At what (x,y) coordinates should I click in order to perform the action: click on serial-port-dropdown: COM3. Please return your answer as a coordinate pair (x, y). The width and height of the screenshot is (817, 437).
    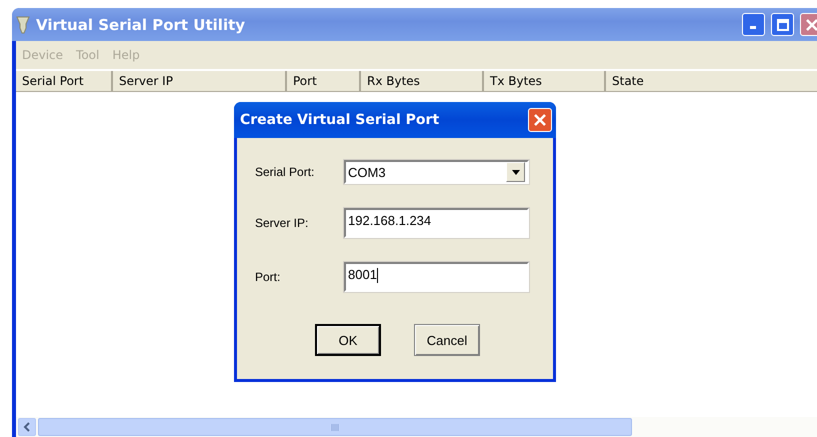
    Looking at the image, I should click on (436, 172).